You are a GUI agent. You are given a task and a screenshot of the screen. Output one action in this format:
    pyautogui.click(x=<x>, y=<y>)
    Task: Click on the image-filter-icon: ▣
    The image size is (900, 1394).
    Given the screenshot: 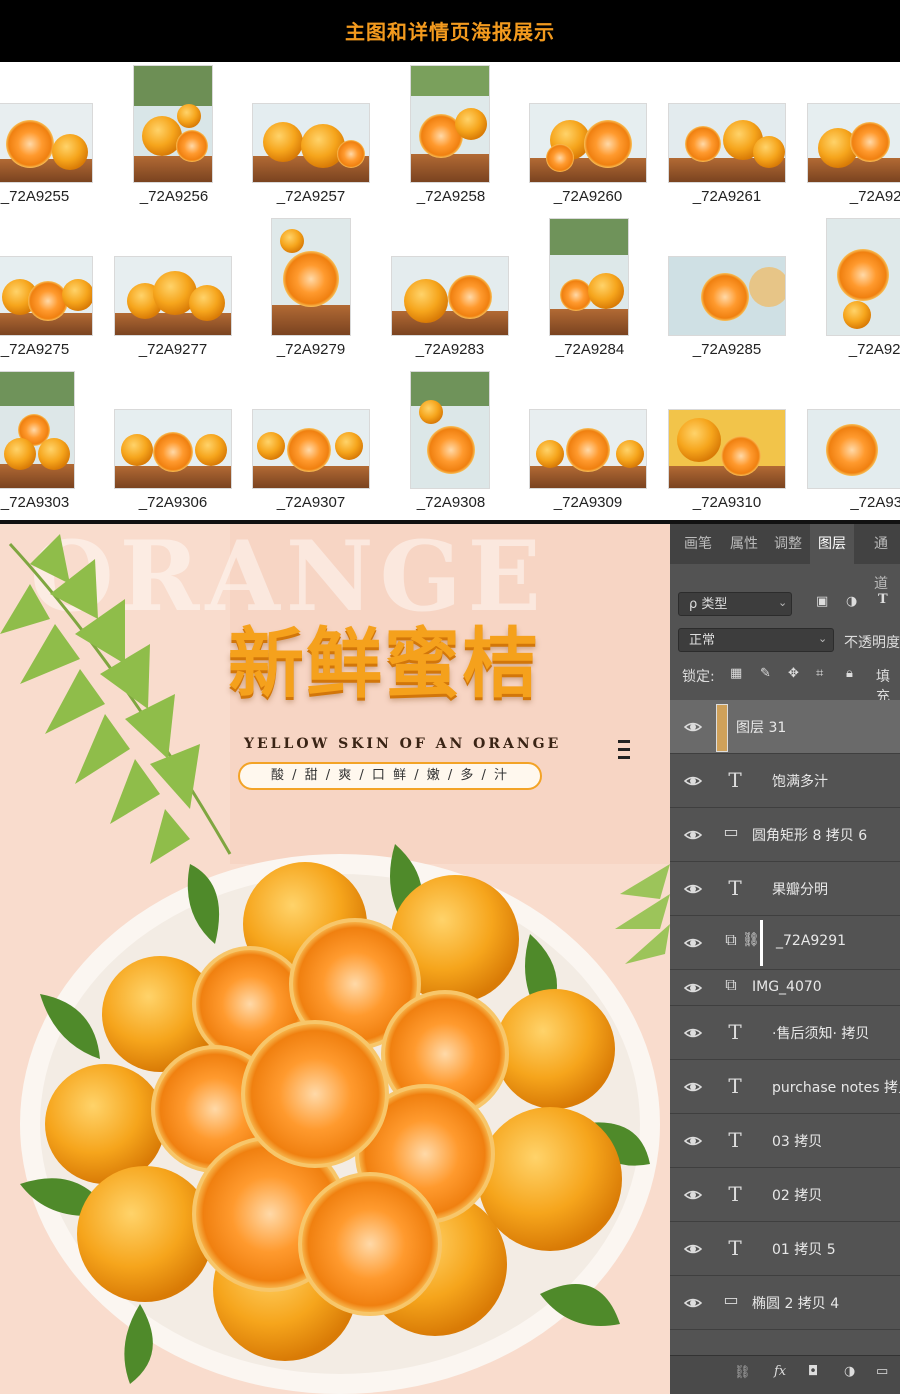 What is the action you would take?
    pyautogui.click(x=822, y=601)
    